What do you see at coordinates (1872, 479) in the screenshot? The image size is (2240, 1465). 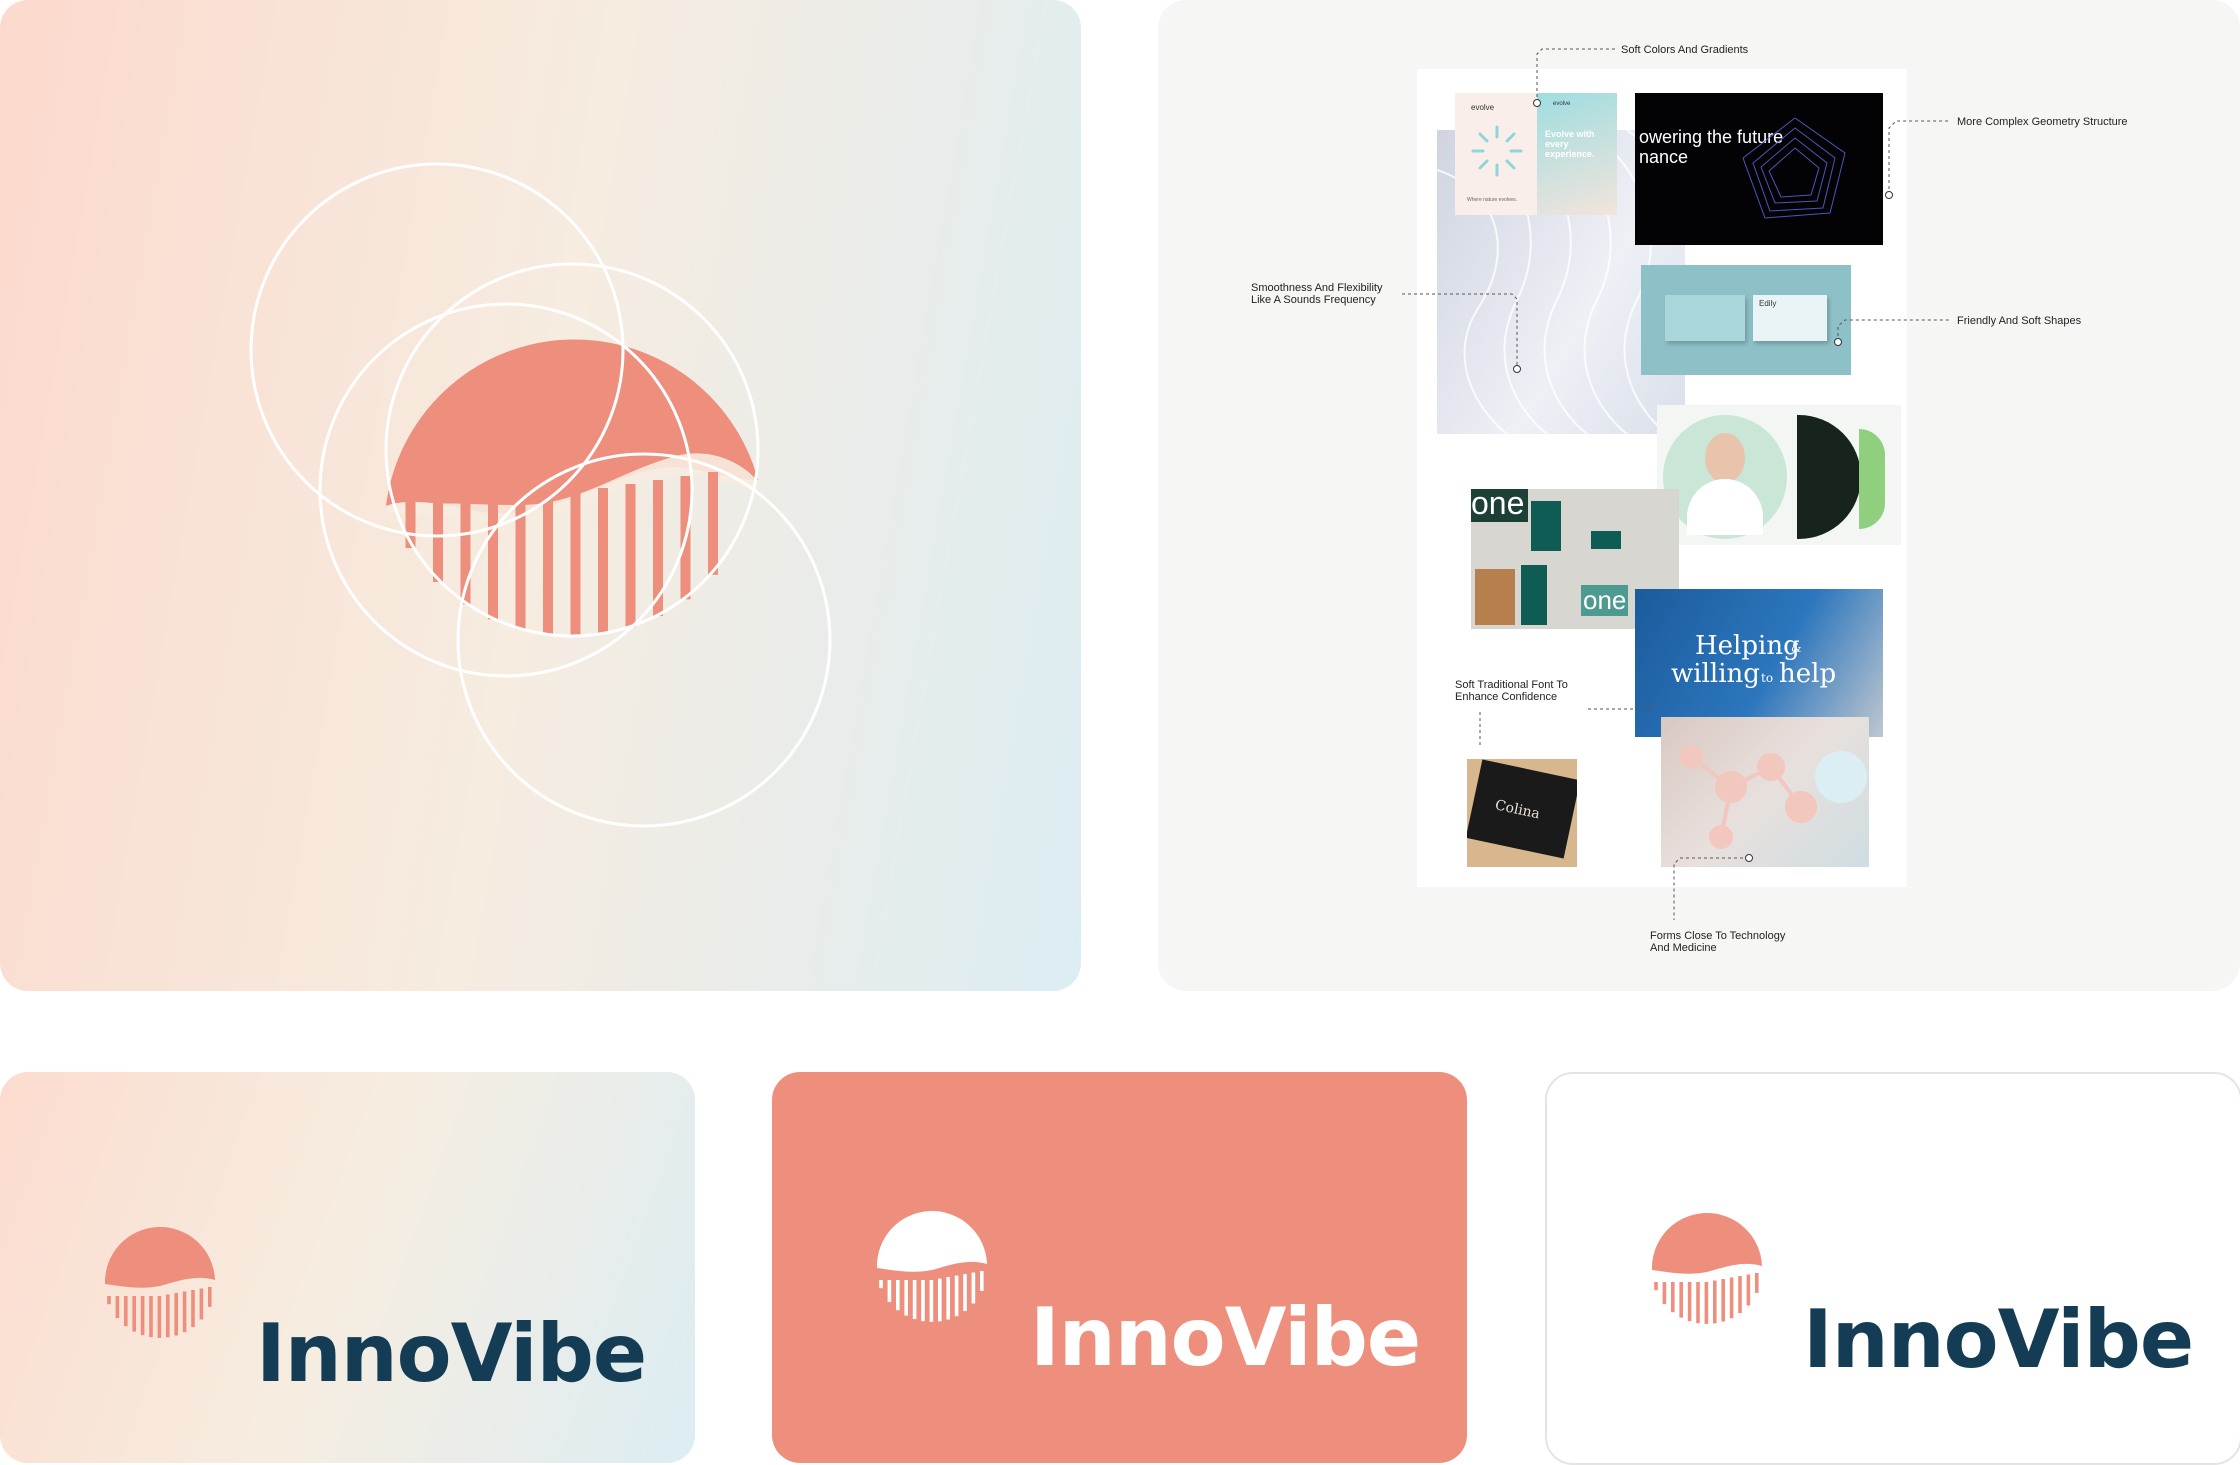 I see `green-half-circle` at bounding box center [1872, 479].